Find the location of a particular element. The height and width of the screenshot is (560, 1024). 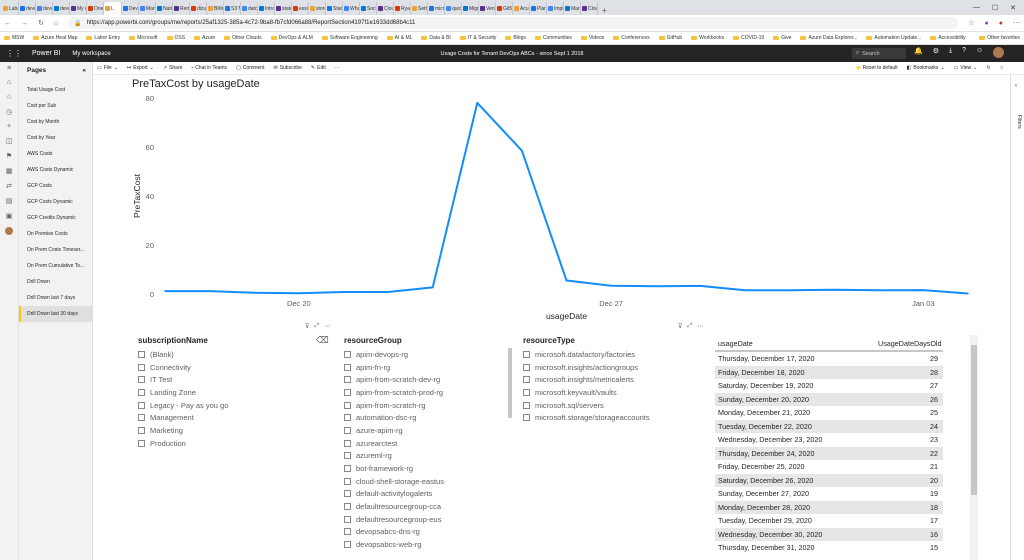

slicer-item: azureml-rg is located at coordinates (394, 456).